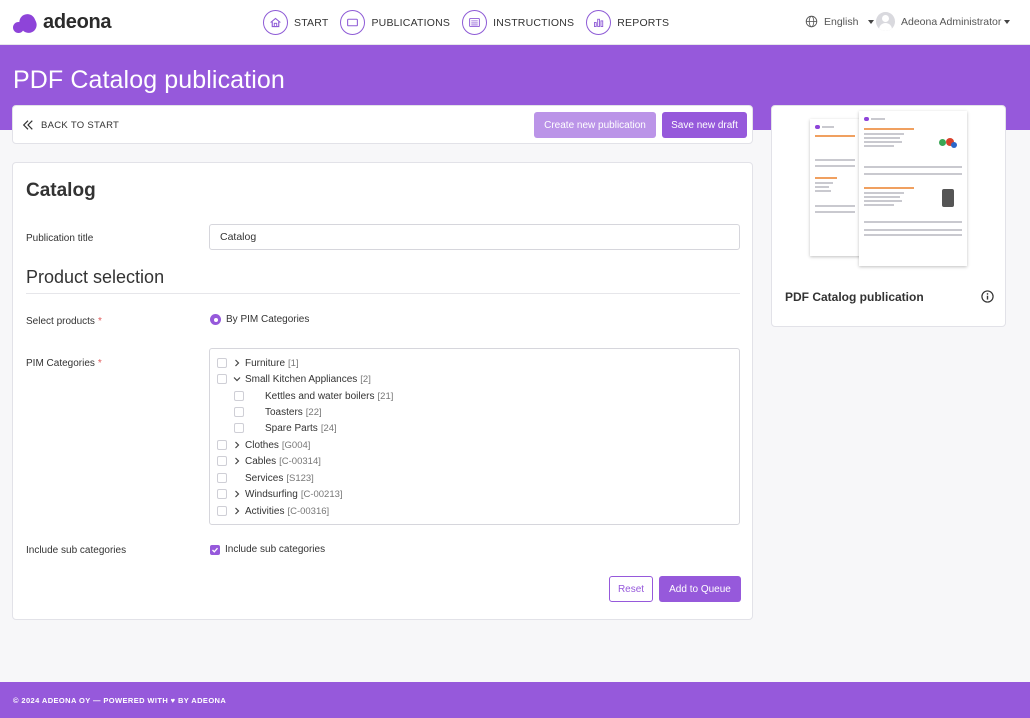  What do you see at coordinates (95, 277) in the screenshot?
I see `product-selection-heading: Product selection` at bounding box center [95, 277].